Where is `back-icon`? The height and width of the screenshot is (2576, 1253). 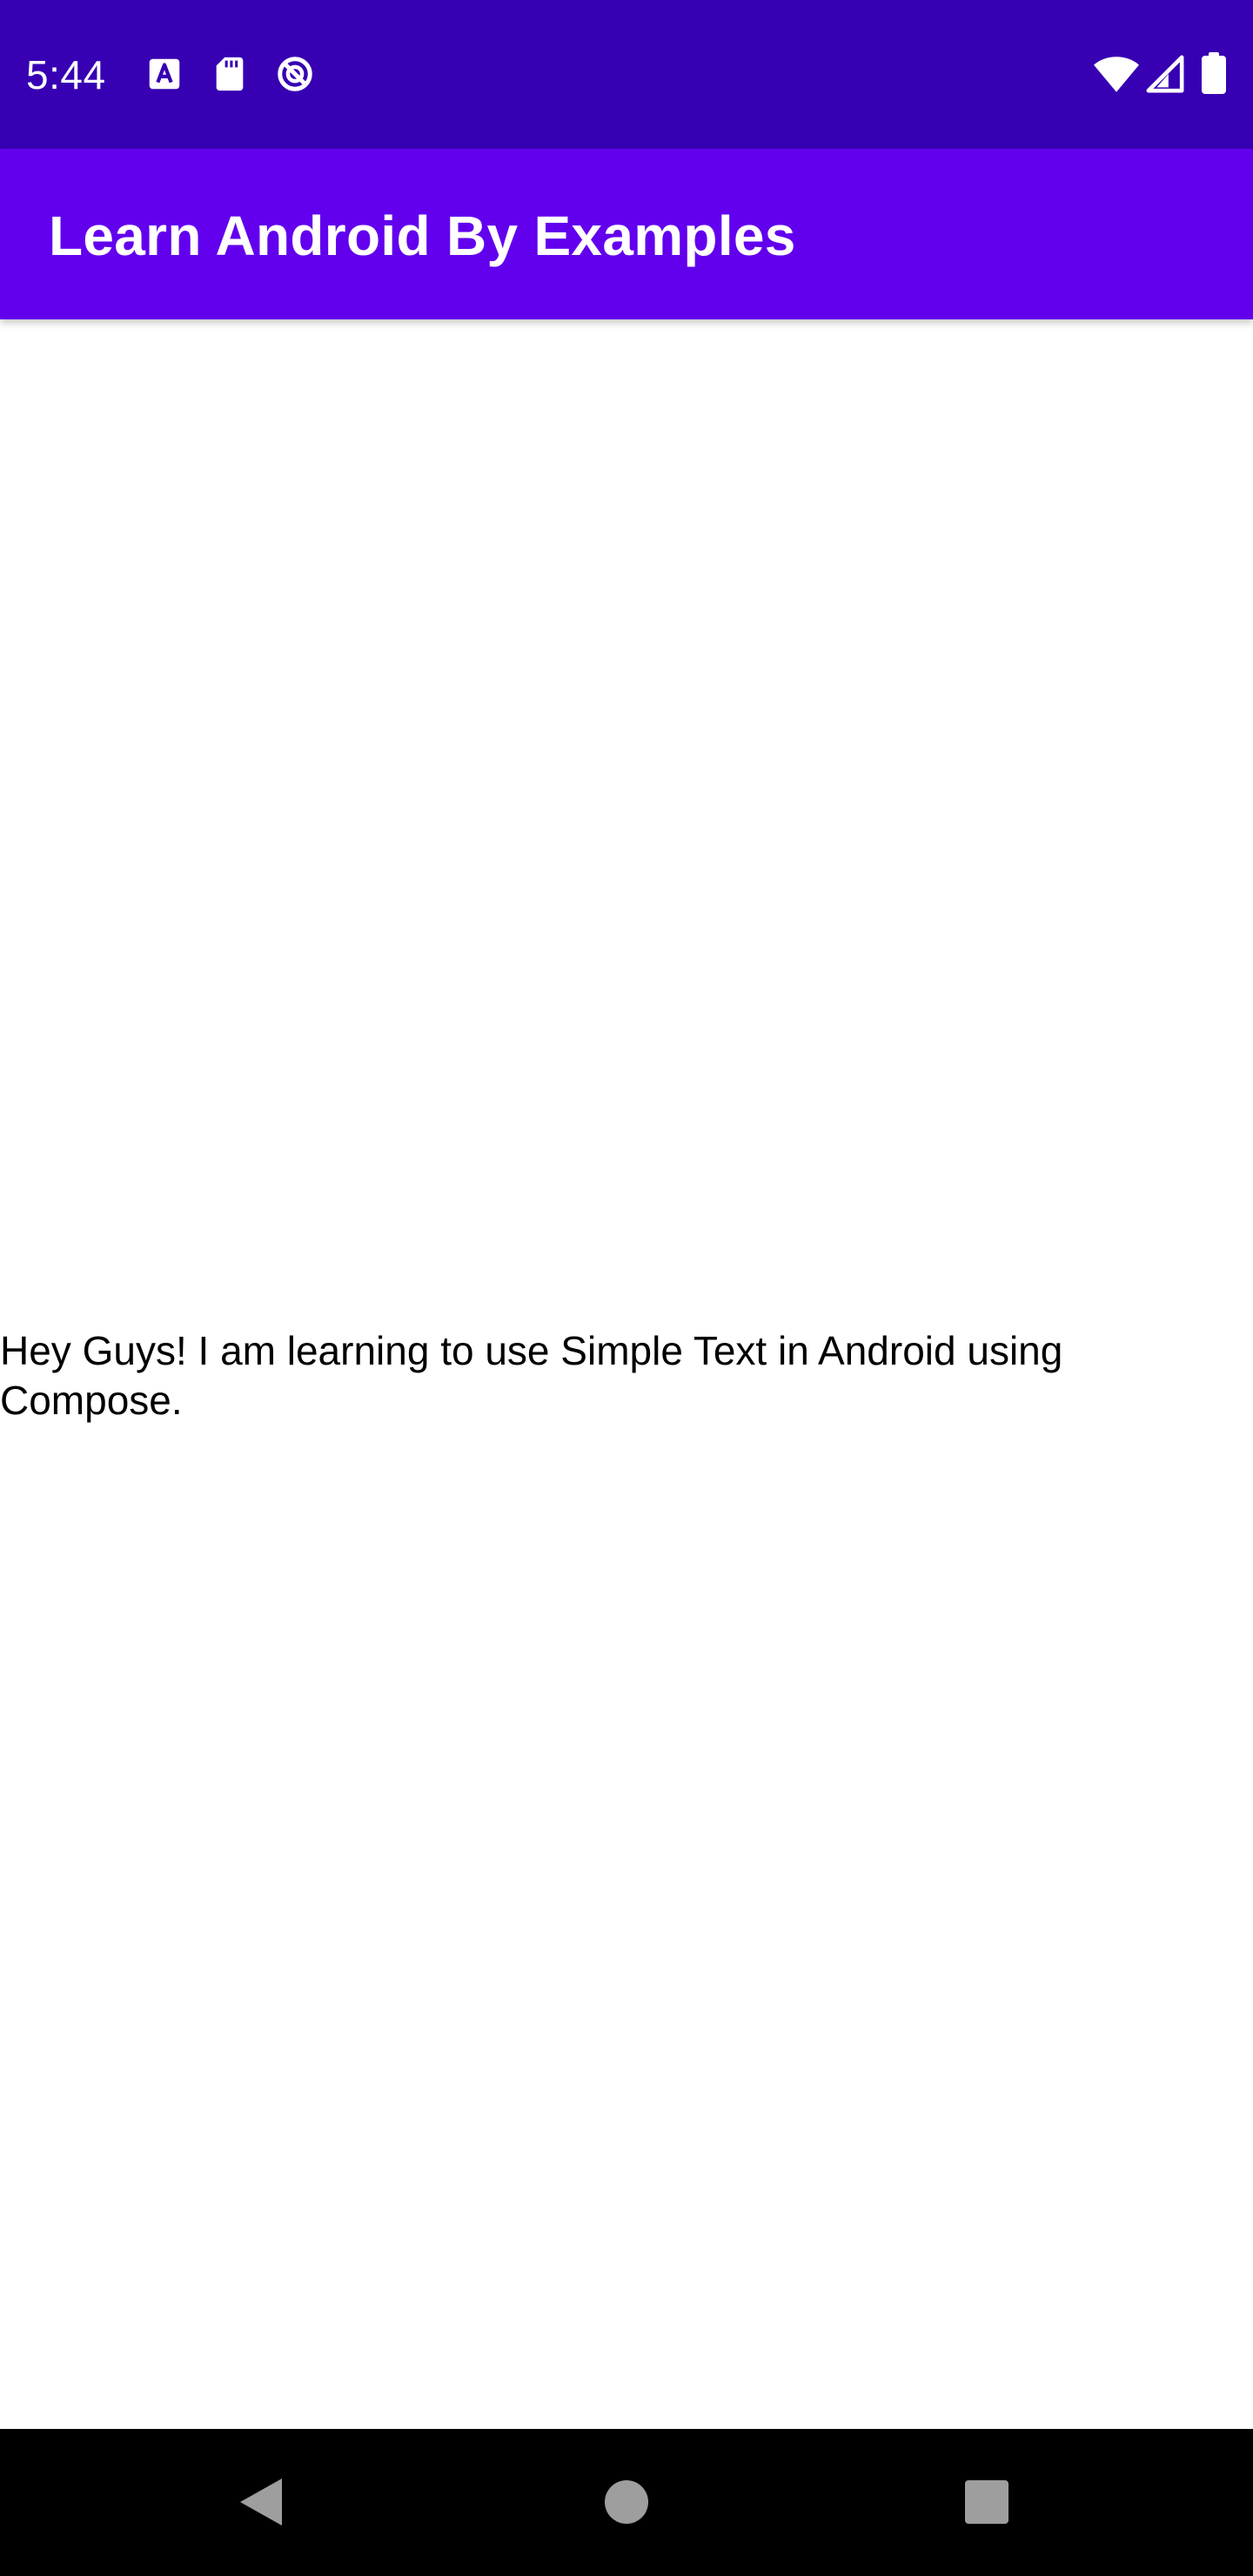
back-icon is located at coordinates (261, 2502).